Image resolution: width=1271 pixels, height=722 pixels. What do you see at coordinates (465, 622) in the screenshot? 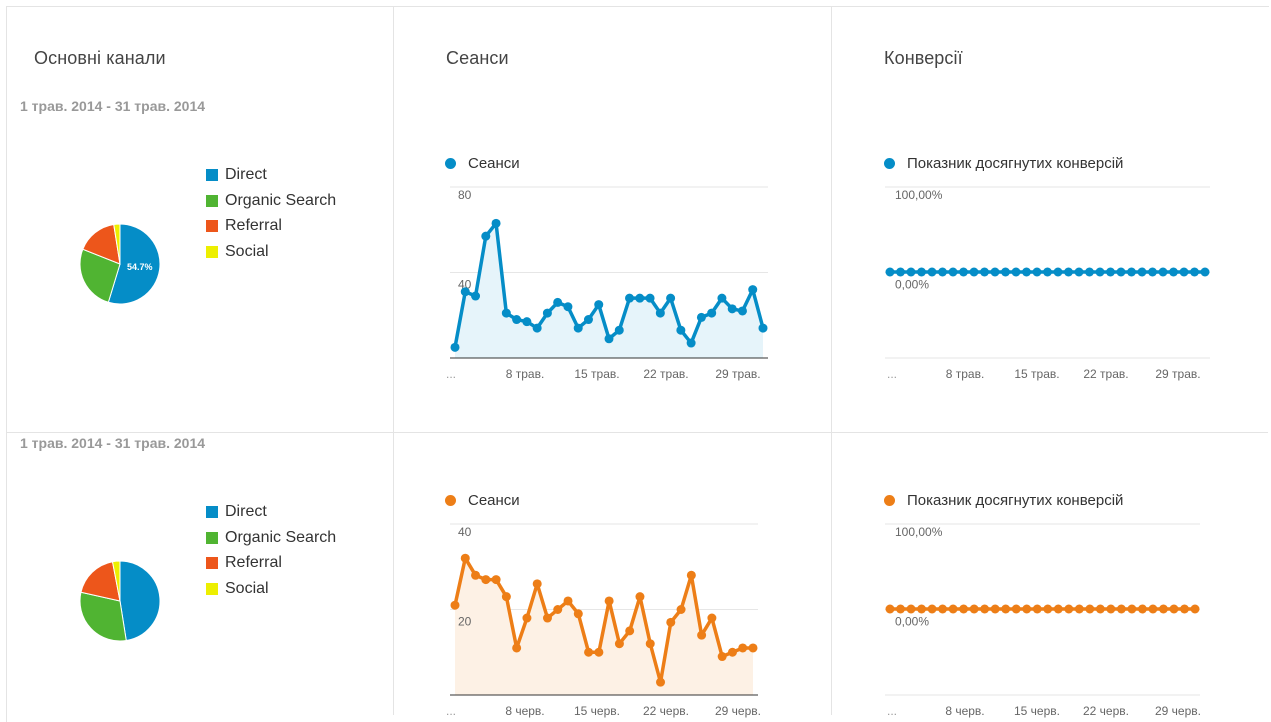
I see `y-tick-label: 20` at bounding box center [465, 622].